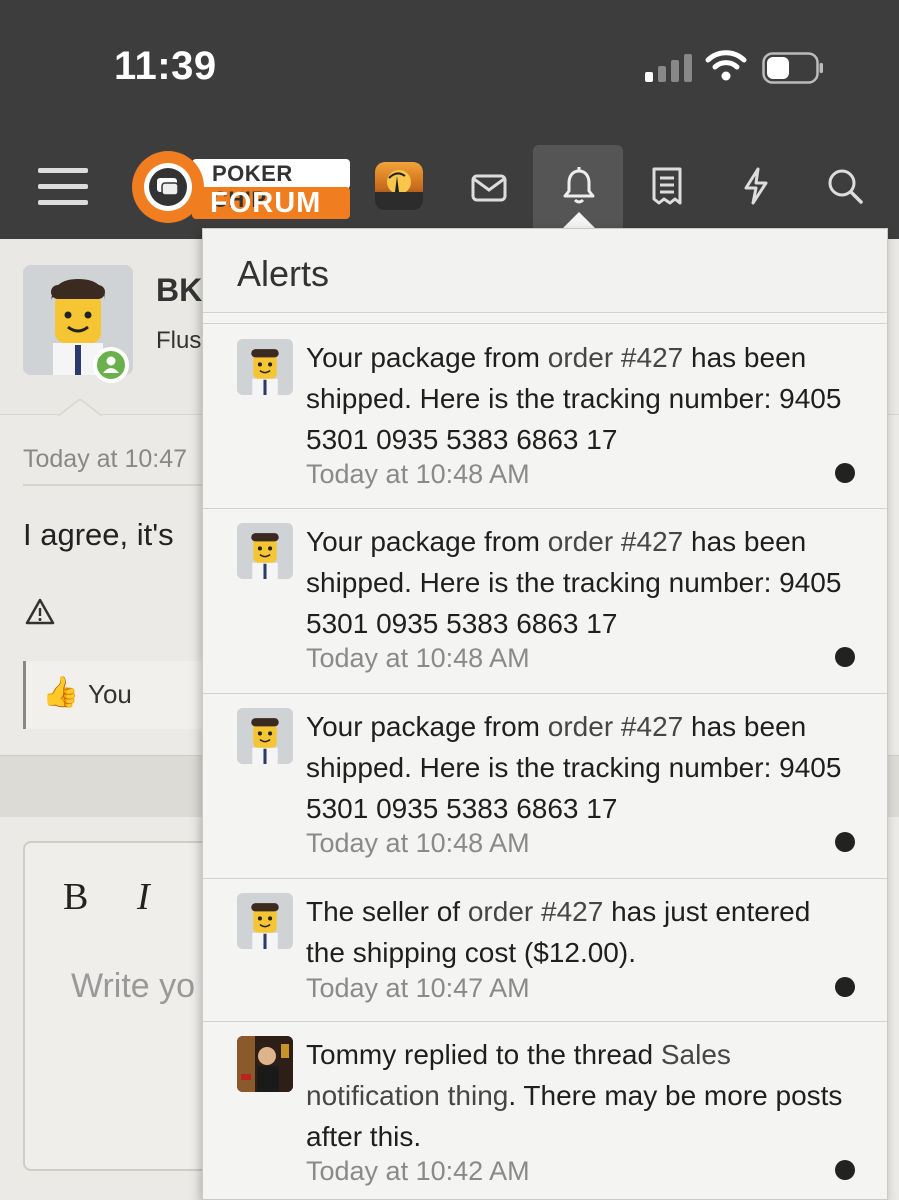 The height and width of the screenshot is (1200, 899). Describe the element at coordinates (75, 897) in the screenshot. I see `bold-button: B` at that location.